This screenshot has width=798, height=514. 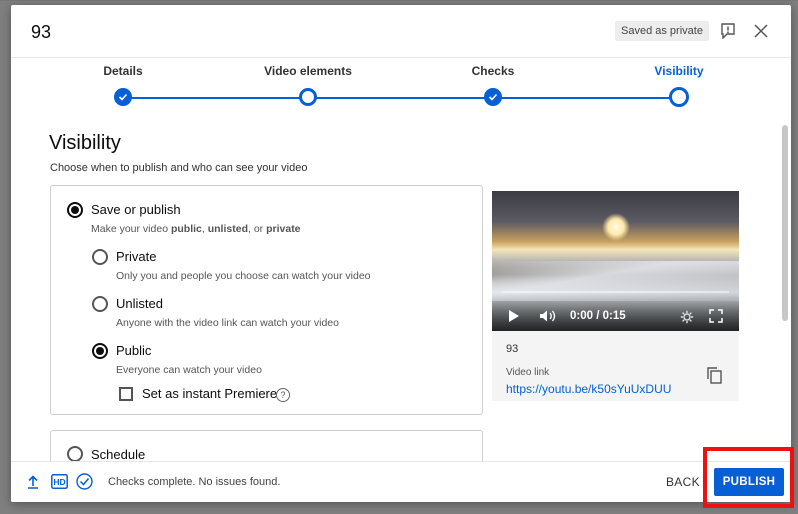 What do you see at coordinates (493, 71) in the screenshot?
I see `step-label: Checks` at bounding box center [493, 71].